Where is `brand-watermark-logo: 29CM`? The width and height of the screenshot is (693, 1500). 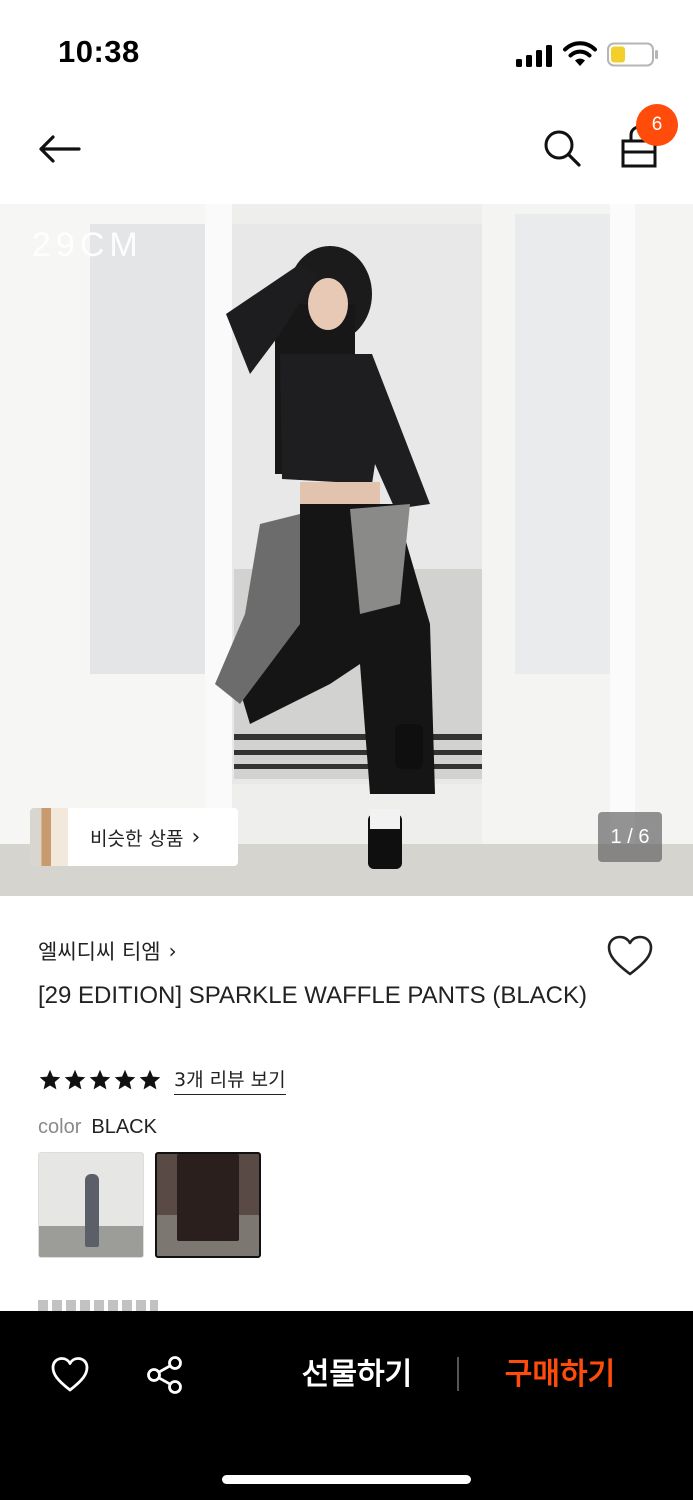 brand-watermark-logo: 29CM is located at coordinates (87, 245).